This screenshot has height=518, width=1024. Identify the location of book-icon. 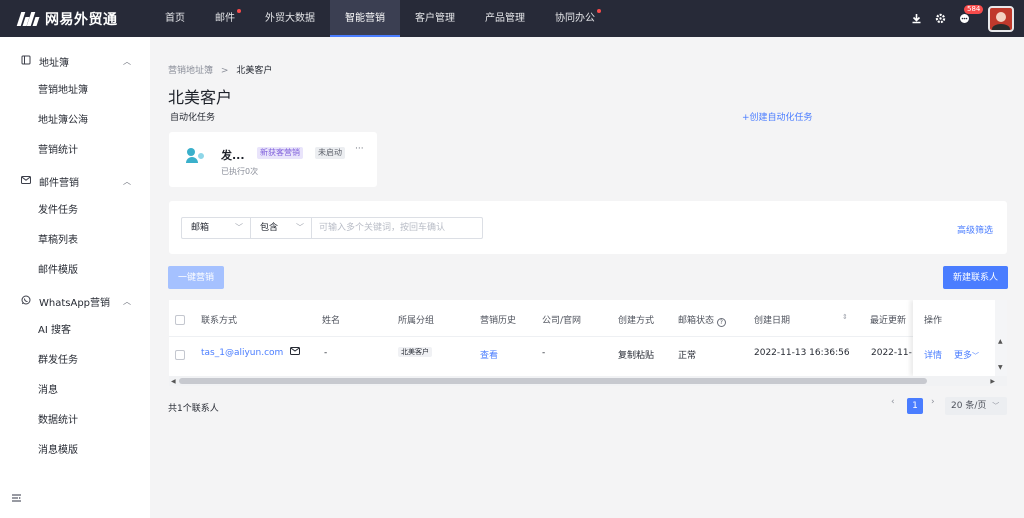
(26, 61).